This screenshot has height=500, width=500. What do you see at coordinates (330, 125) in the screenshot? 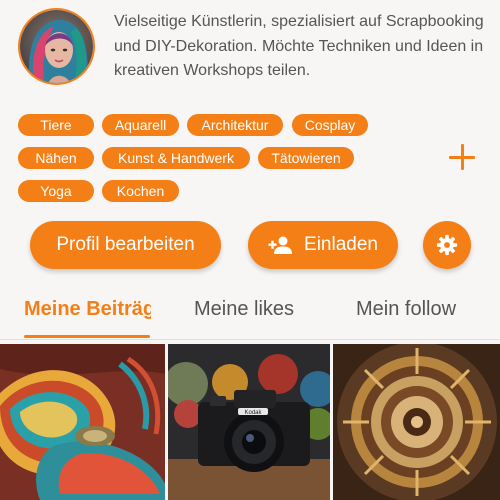
I see `tag-chip: Cosplay` at bounding box center [330, 125].